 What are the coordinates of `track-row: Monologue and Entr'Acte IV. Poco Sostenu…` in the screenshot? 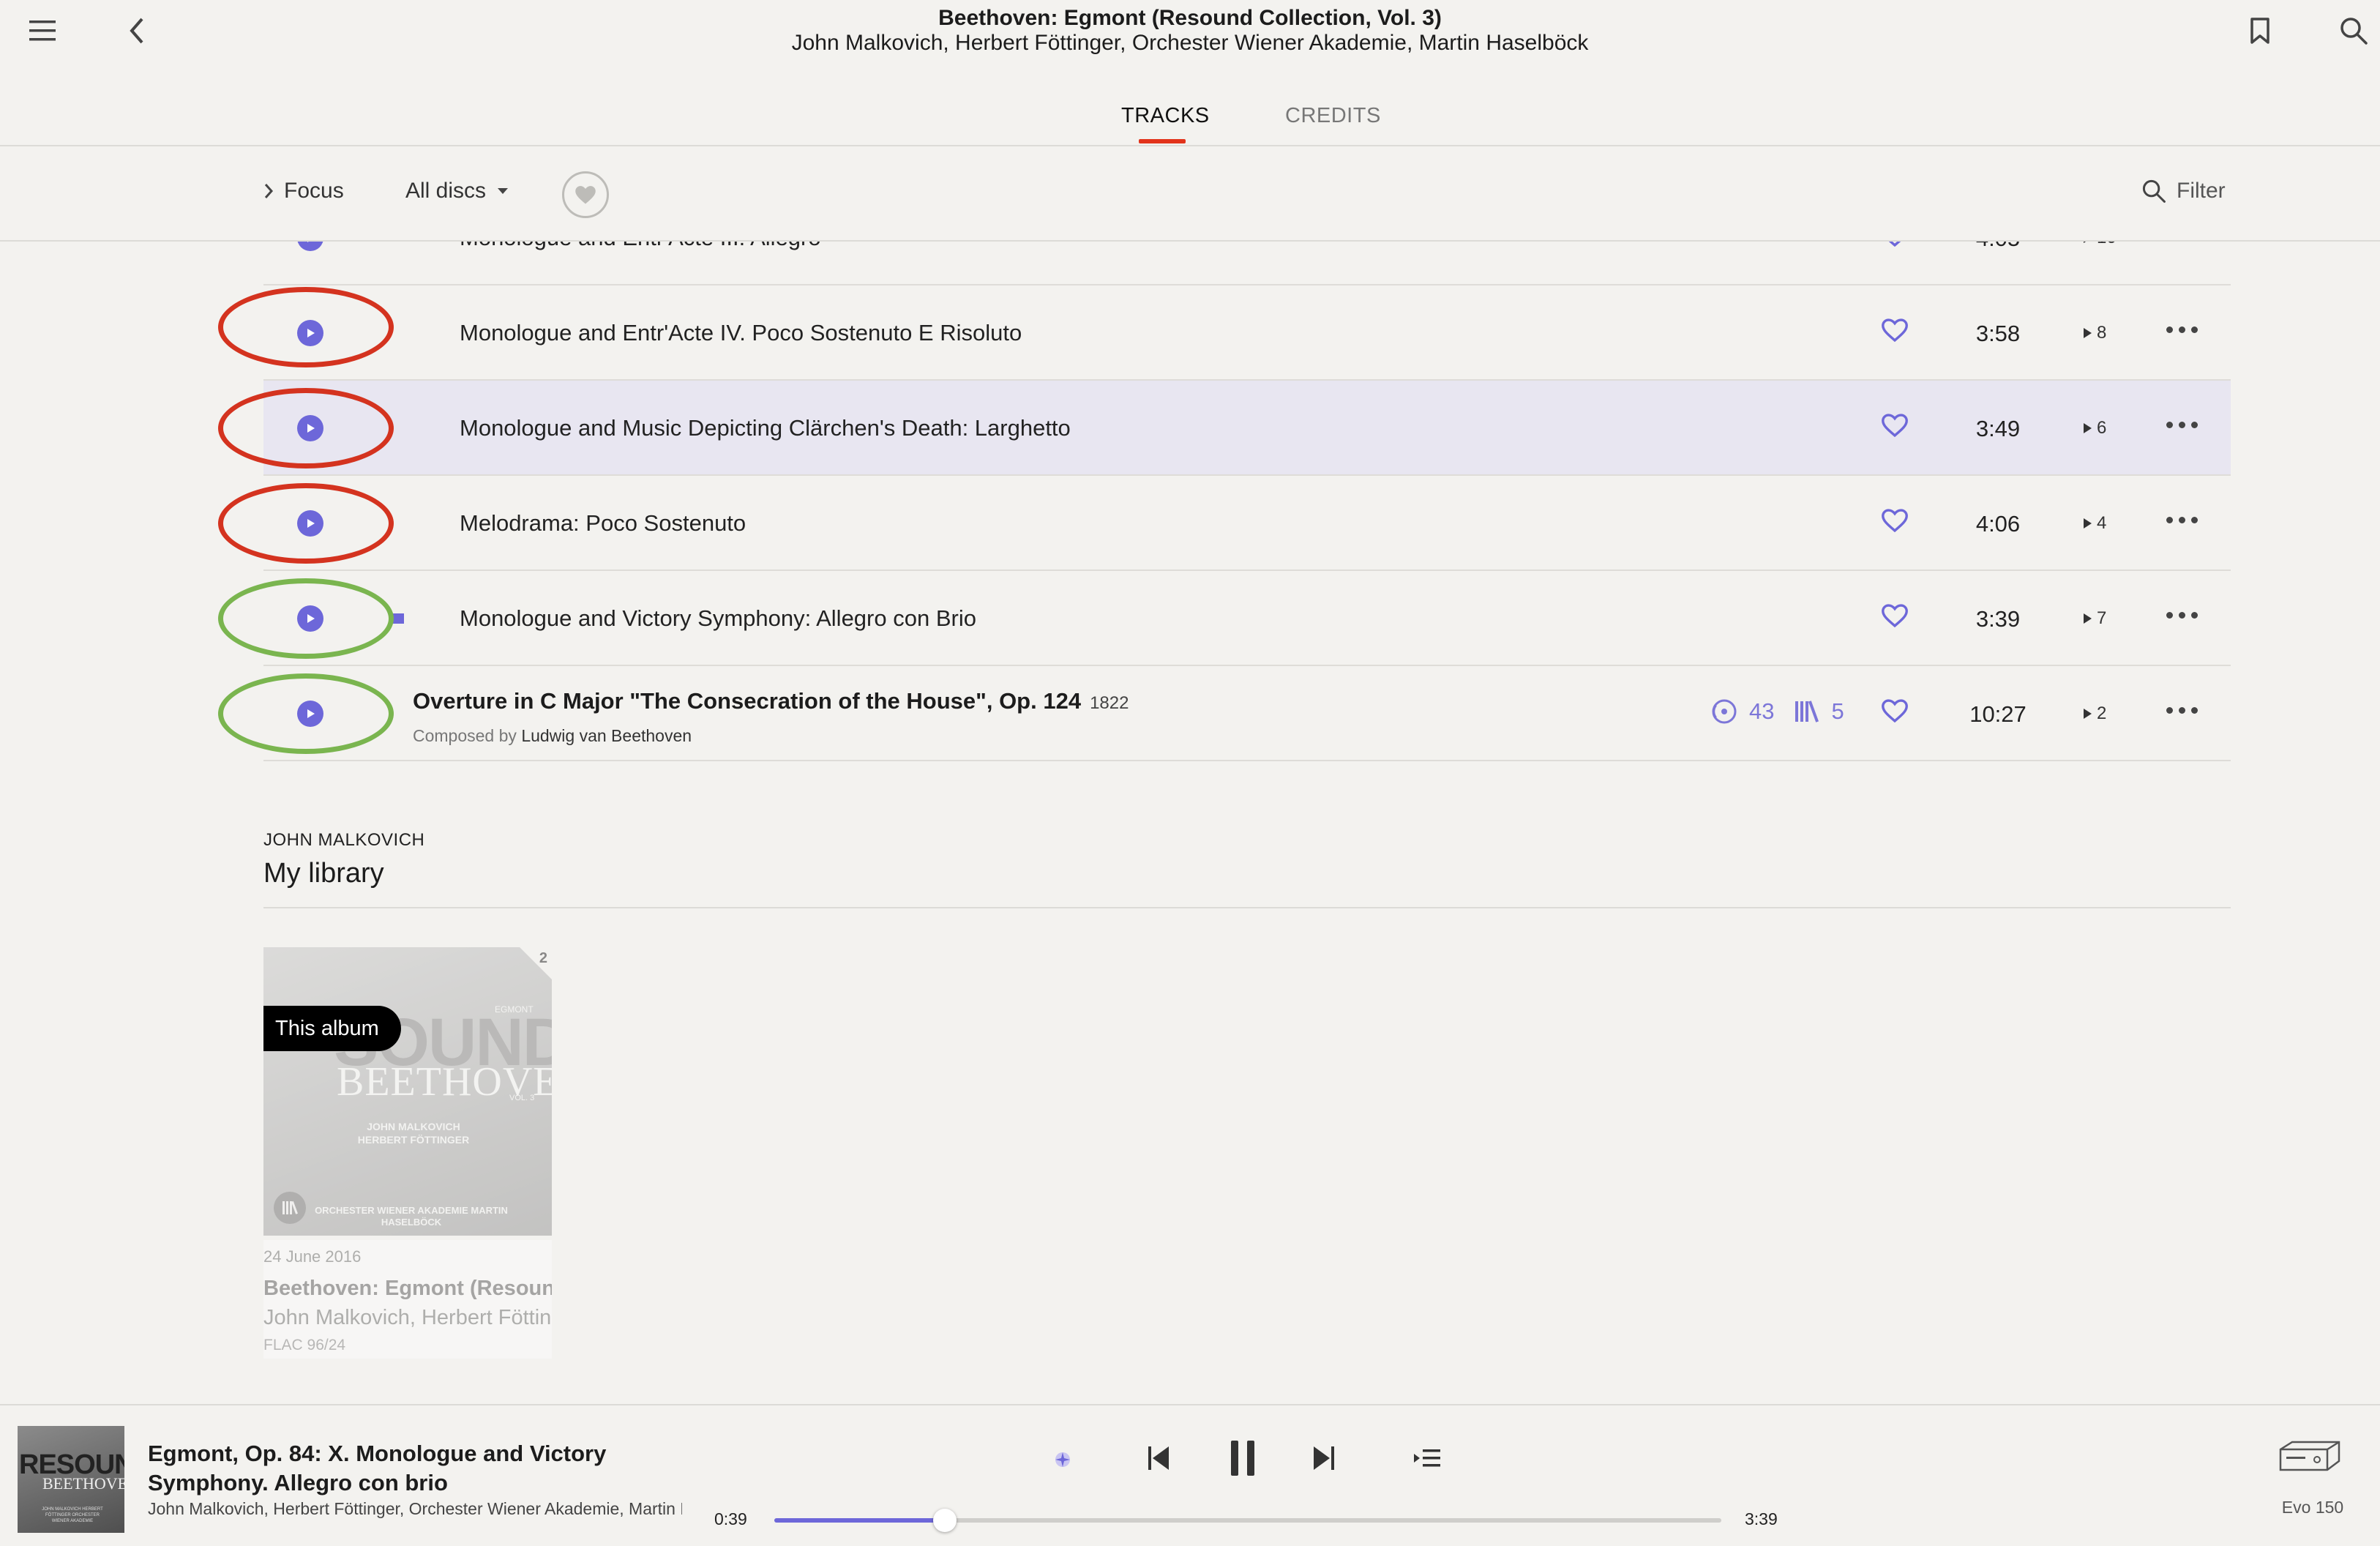 It's located at (1247, 333).